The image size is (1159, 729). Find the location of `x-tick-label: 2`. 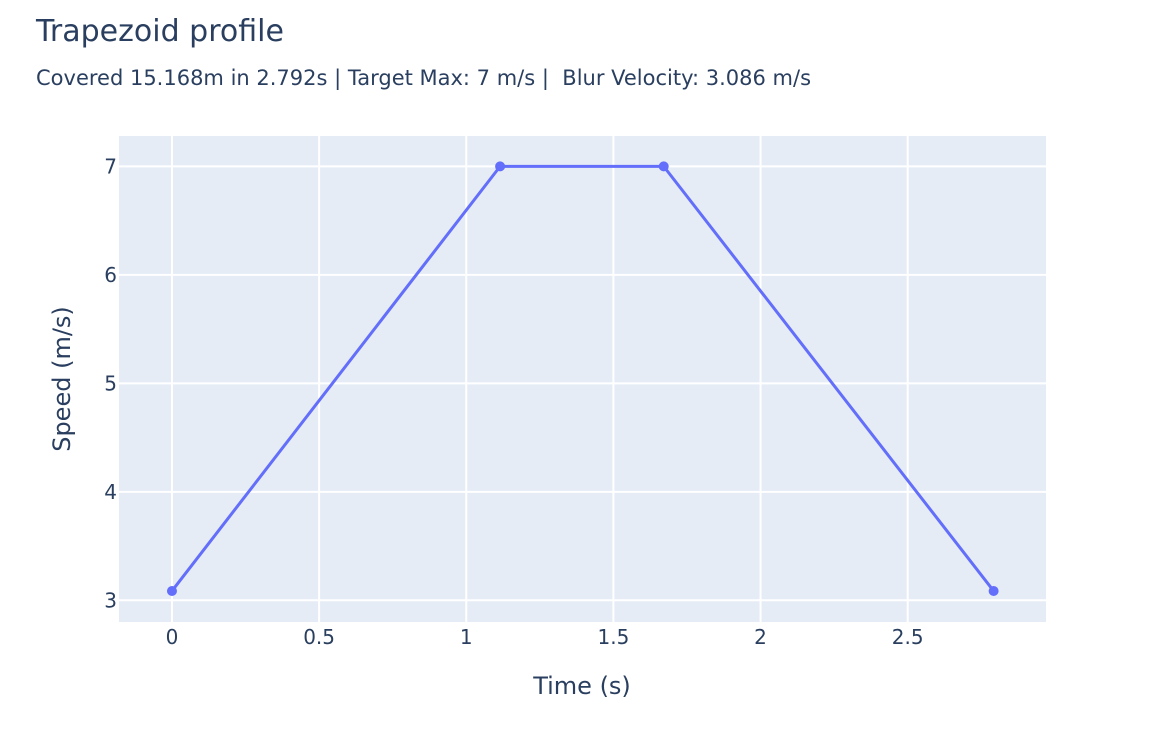

x-tick-label: 2 is located at coordinates (760, 637).